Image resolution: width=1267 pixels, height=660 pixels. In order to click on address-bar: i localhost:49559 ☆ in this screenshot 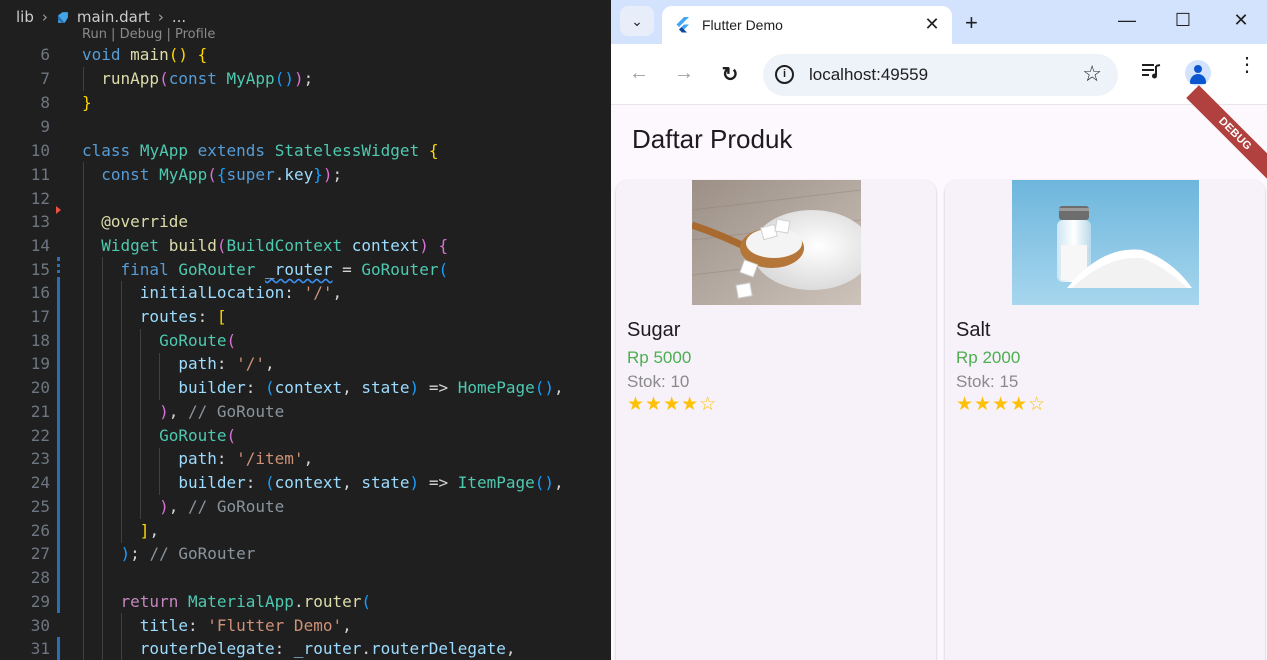, I will do `click(940, 75)`.